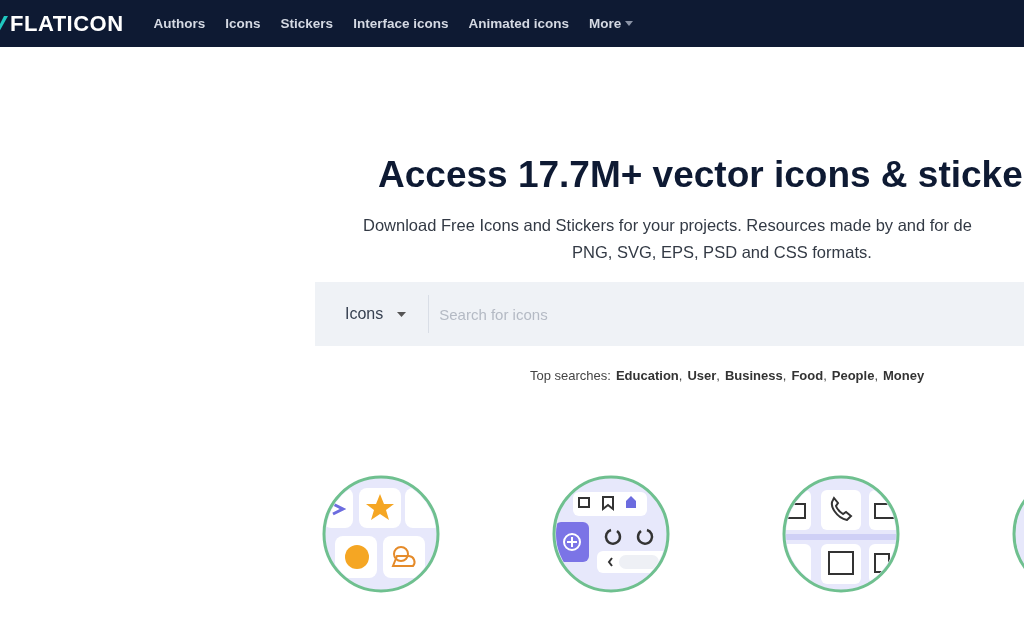 This screenshot has width=1024, height=625. What do you see at coordinates (611, 23) in the screenshot?
I see `nav-link: More` at bounding box center [611, 23].